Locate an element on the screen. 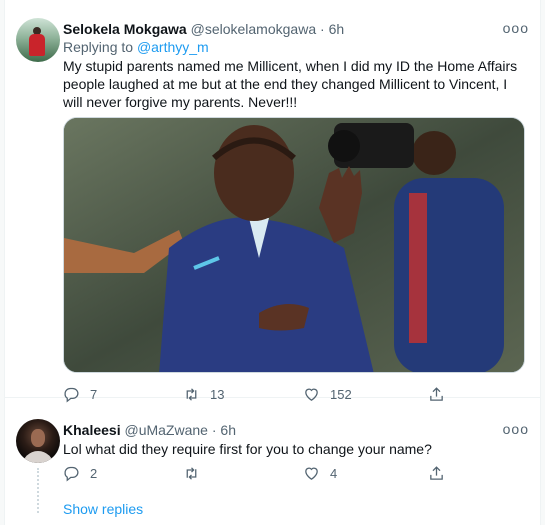  share-icon is located at coordinates (436, 472).